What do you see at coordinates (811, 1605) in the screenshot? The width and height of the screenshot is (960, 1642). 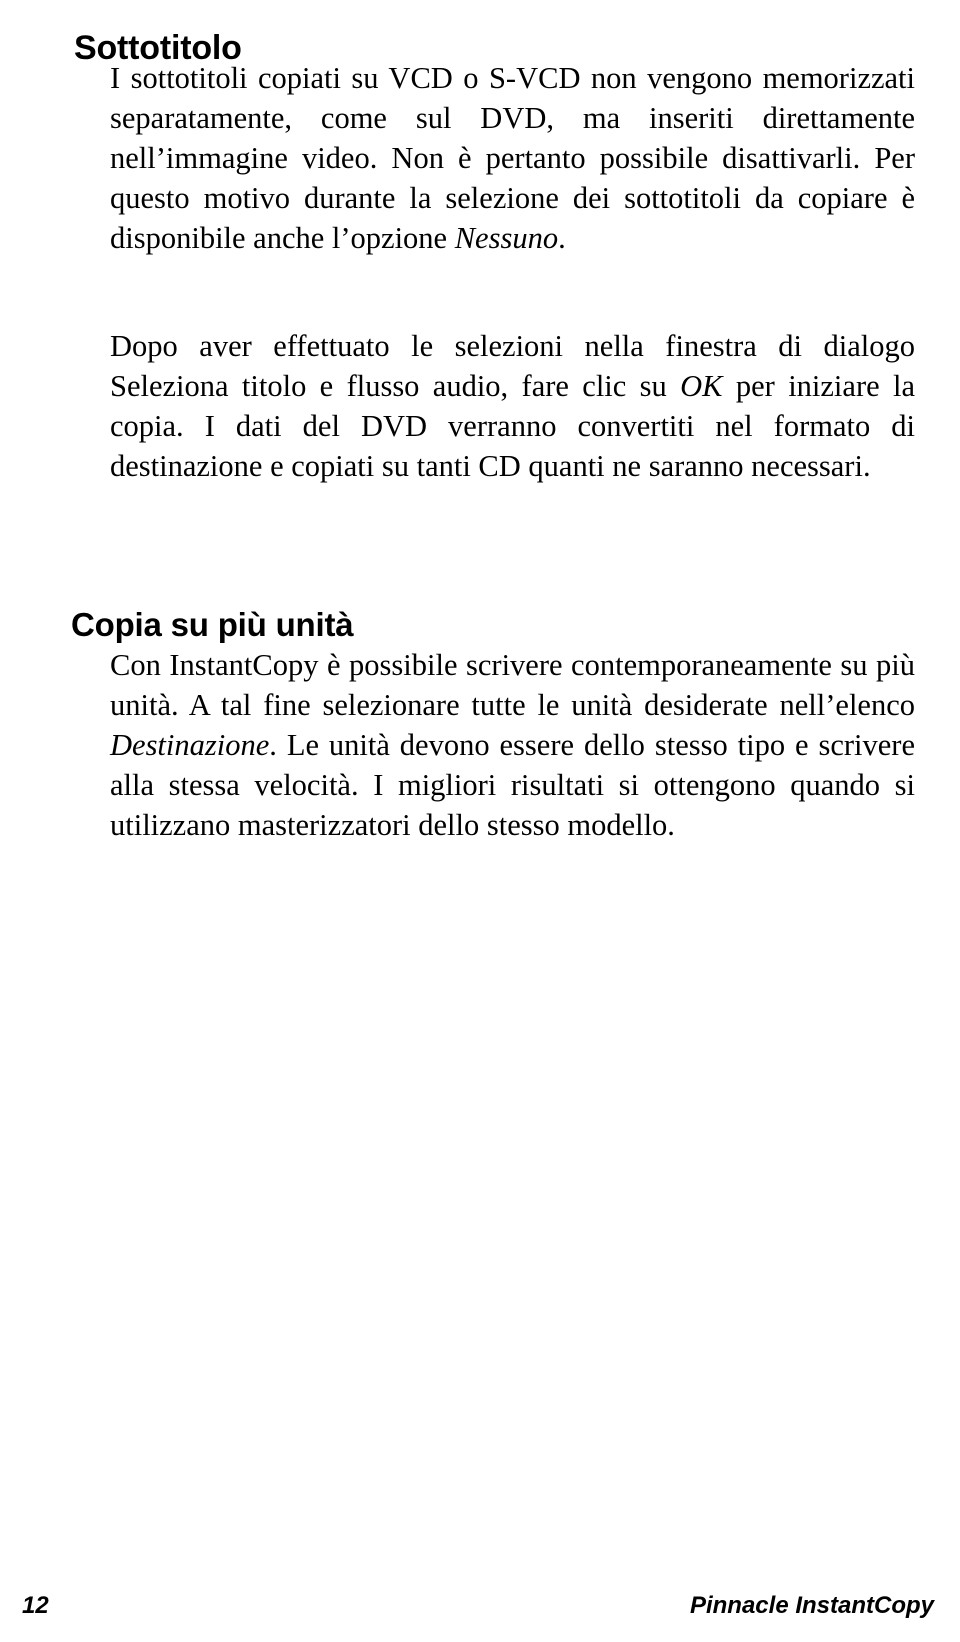 I see `footer-product-name: Pinnacle InstantCopy` at bounding box center [811, 1605].